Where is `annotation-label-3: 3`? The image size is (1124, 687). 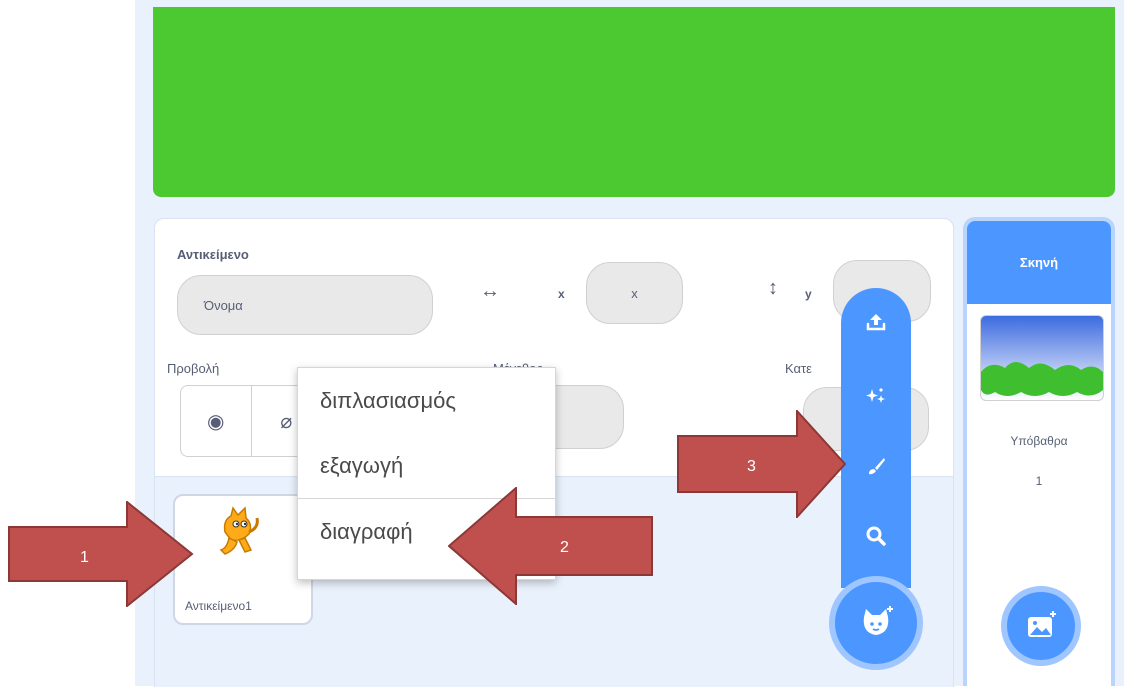 annotation-label-3: 3 is located at coordinates (751, 466).